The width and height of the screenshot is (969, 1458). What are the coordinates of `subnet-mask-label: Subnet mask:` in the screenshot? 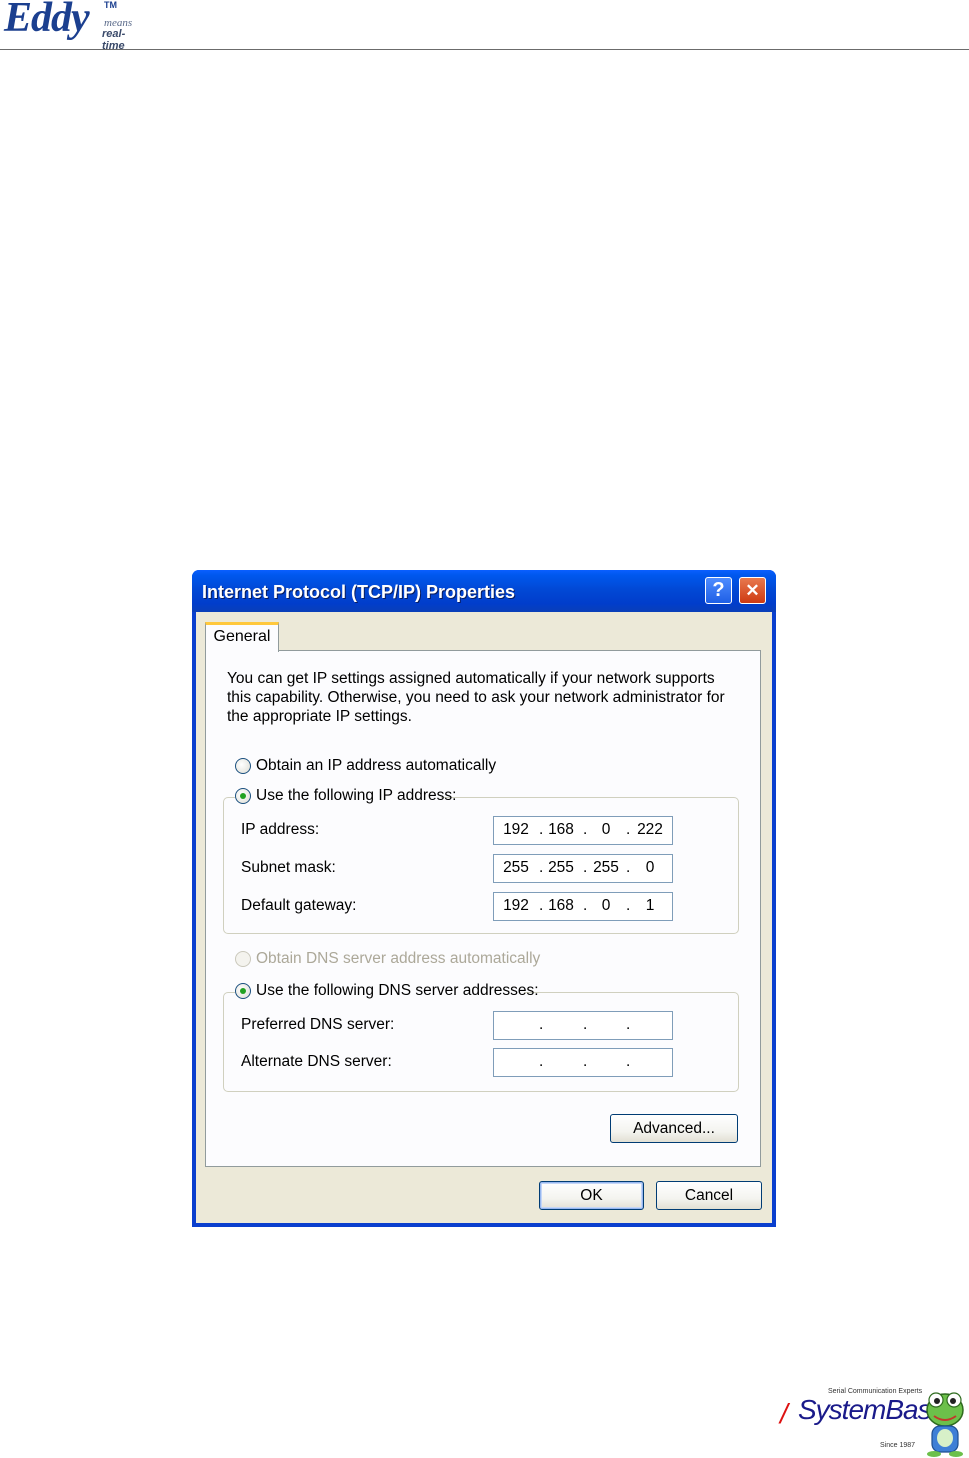 It's located at (288, 867).